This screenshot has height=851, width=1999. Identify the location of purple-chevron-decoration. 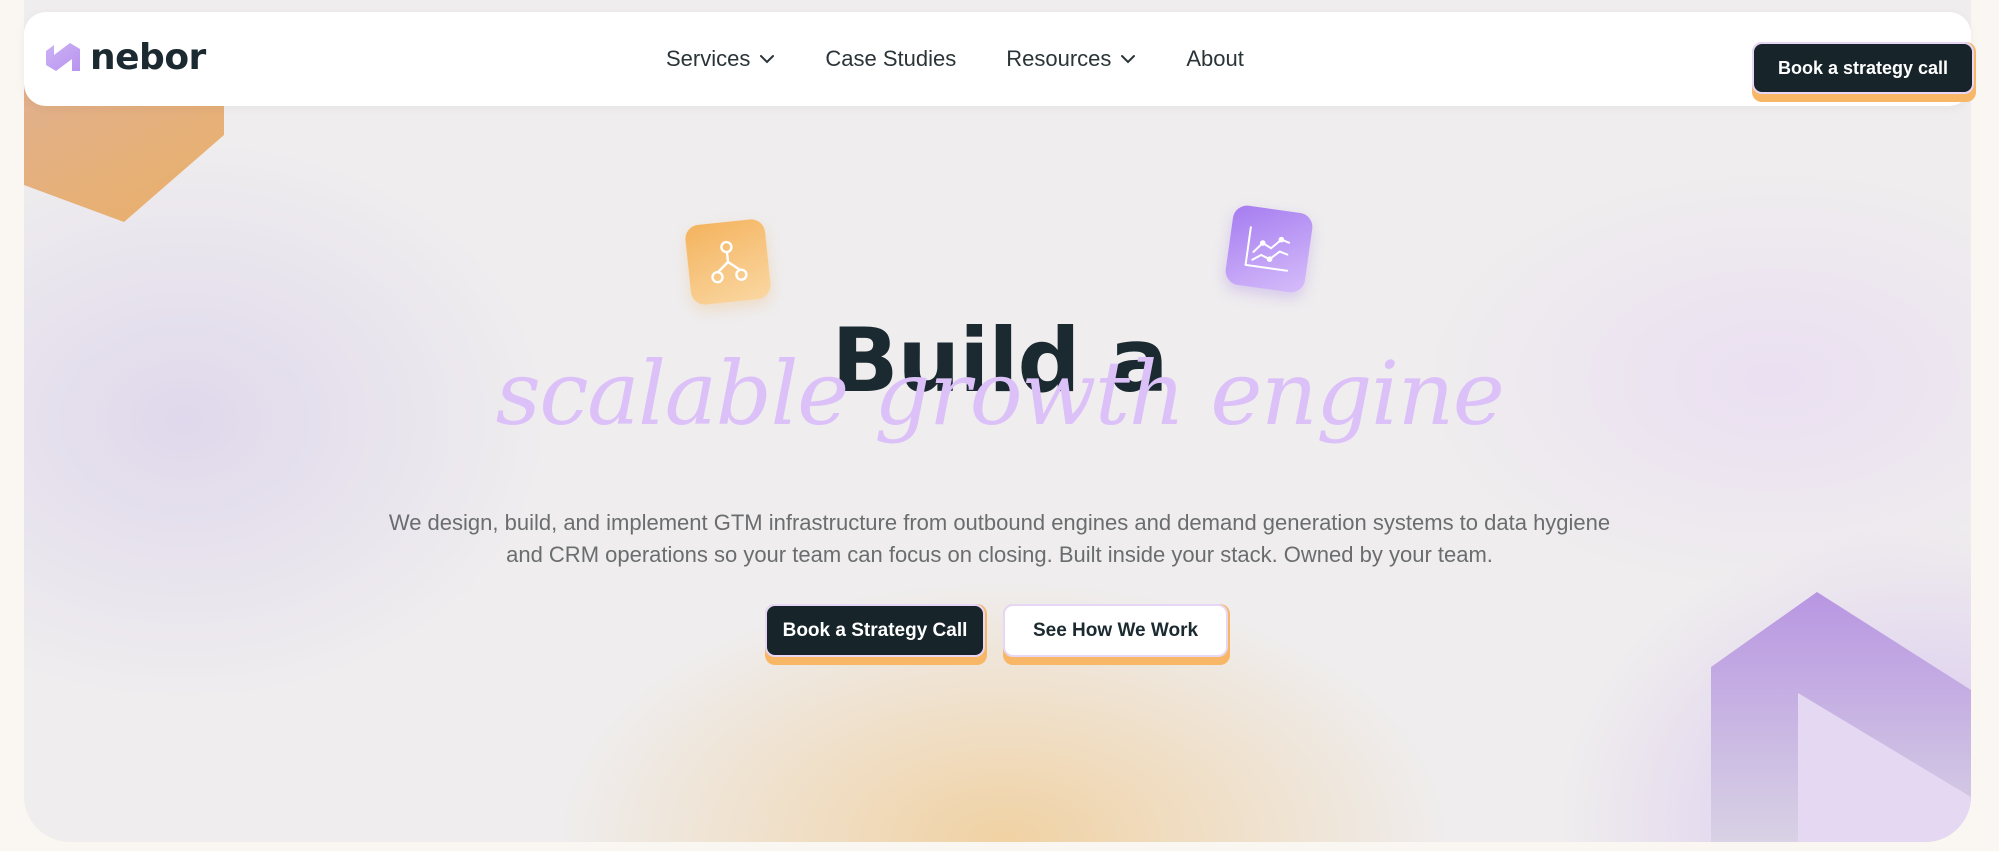
(1841, 717).